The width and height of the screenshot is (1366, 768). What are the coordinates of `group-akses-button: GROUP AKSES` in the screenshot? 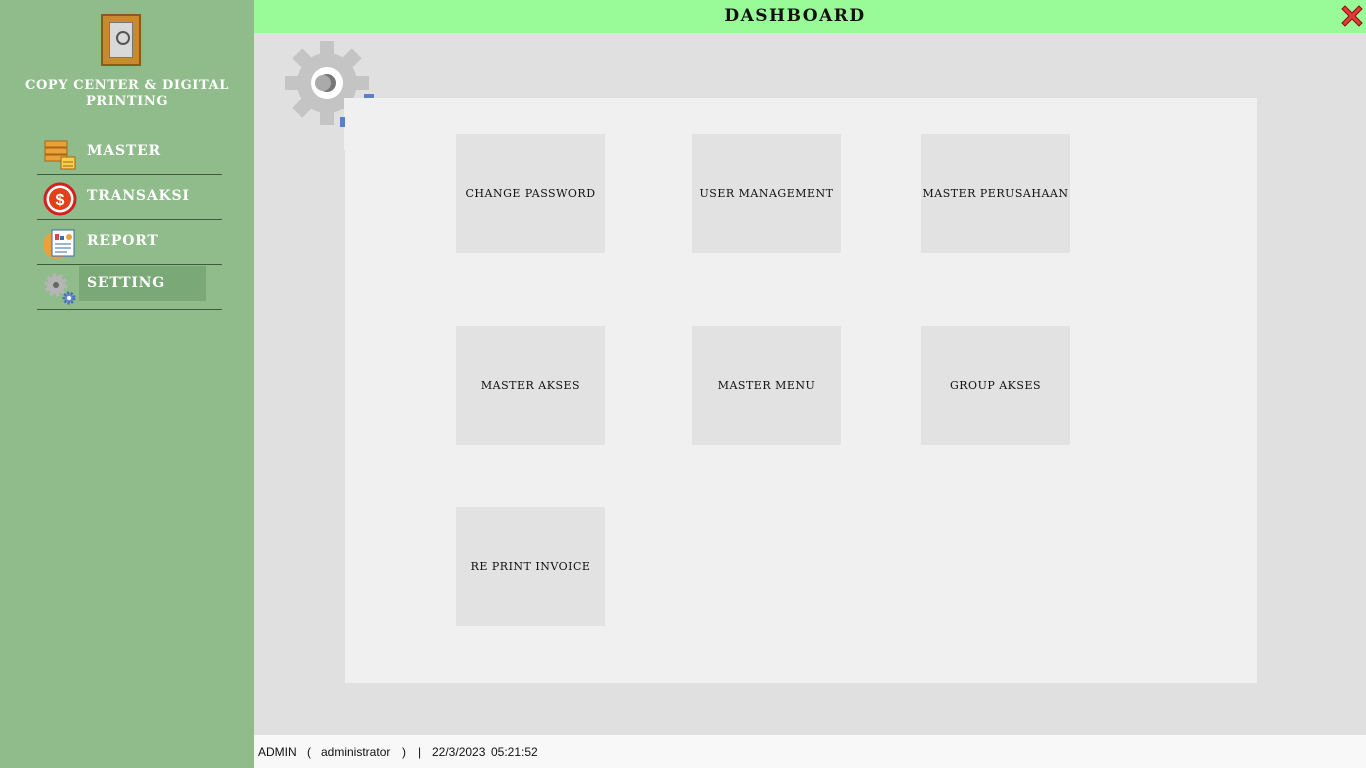 It's located at (995, 385).